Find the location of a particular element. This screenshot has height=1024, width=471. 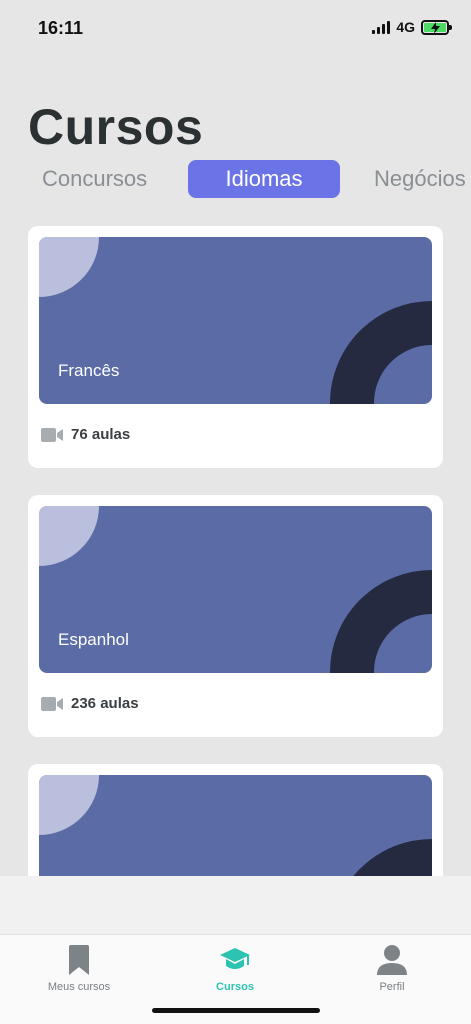

tab-idiomas: Idiomas is located at coordinates (264, 179).